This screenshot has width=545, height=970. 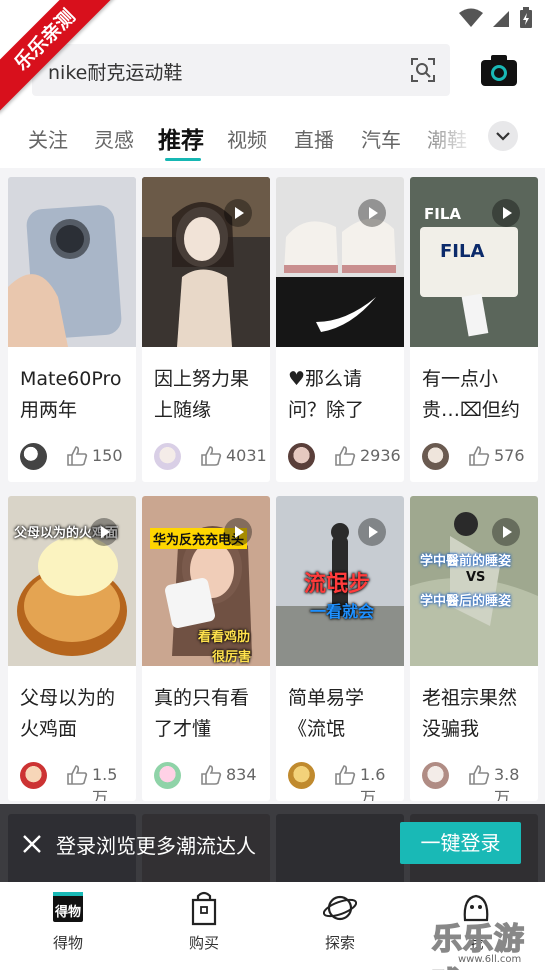 I want to click on battery-icon, so click(x=526, y=17).